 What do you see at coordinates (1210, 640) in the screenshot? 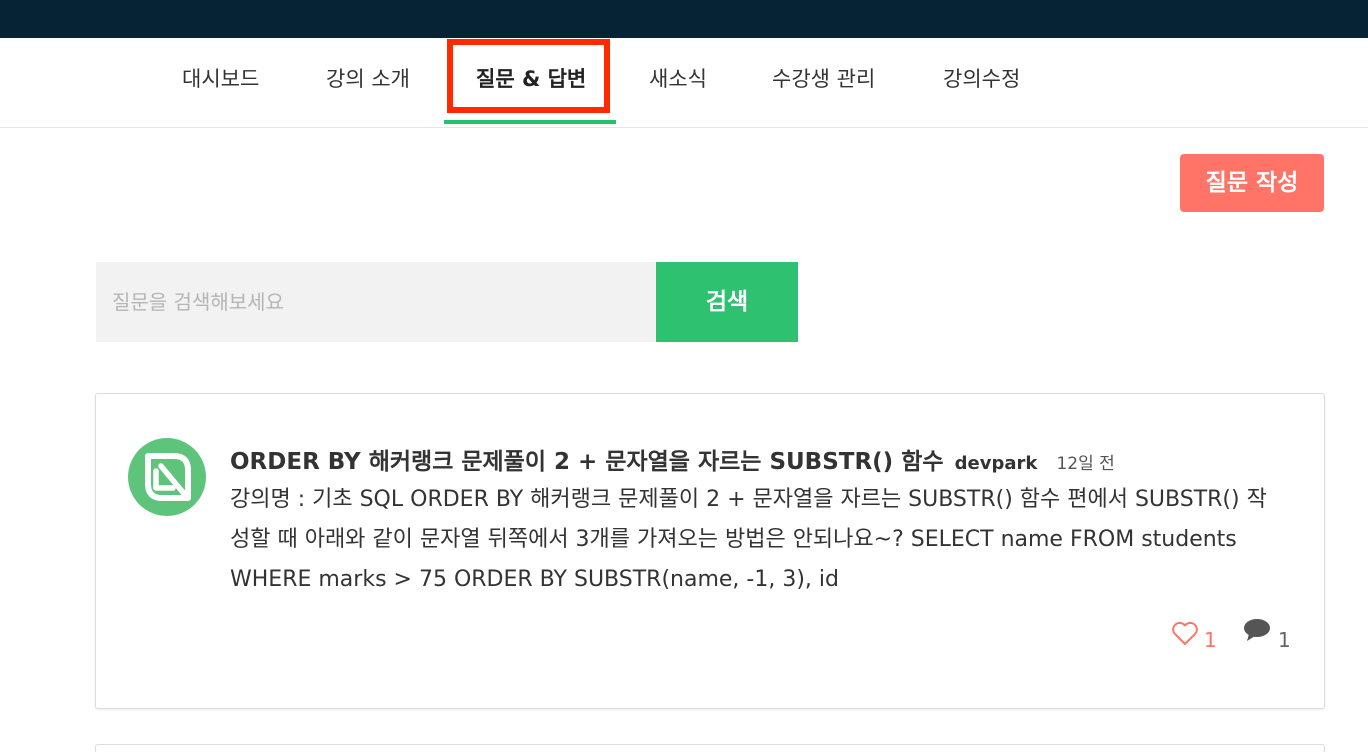
I see `like-count: 1` at bounding box center [1210, 640].